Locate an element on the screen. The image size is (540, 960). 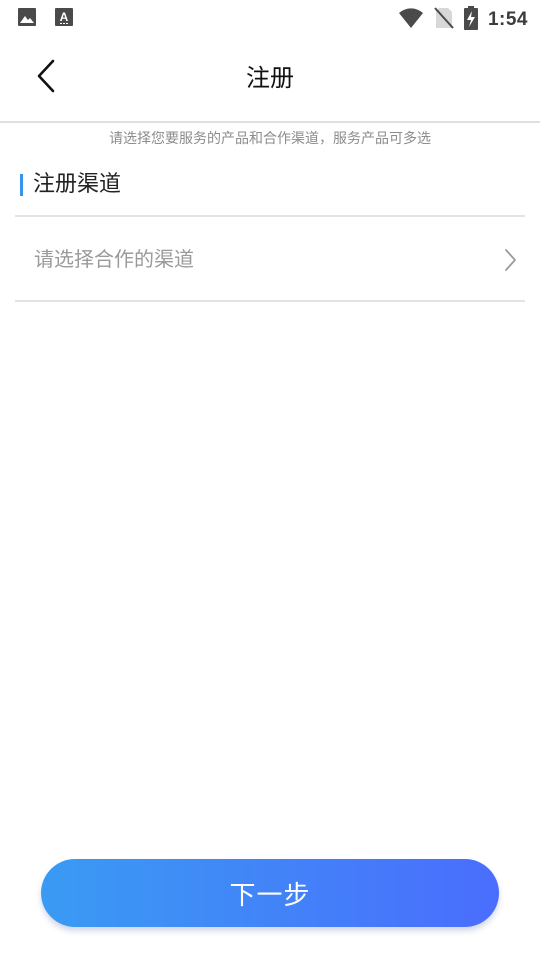
section-header: 注册渠道 is located at coordinates (70, 185).